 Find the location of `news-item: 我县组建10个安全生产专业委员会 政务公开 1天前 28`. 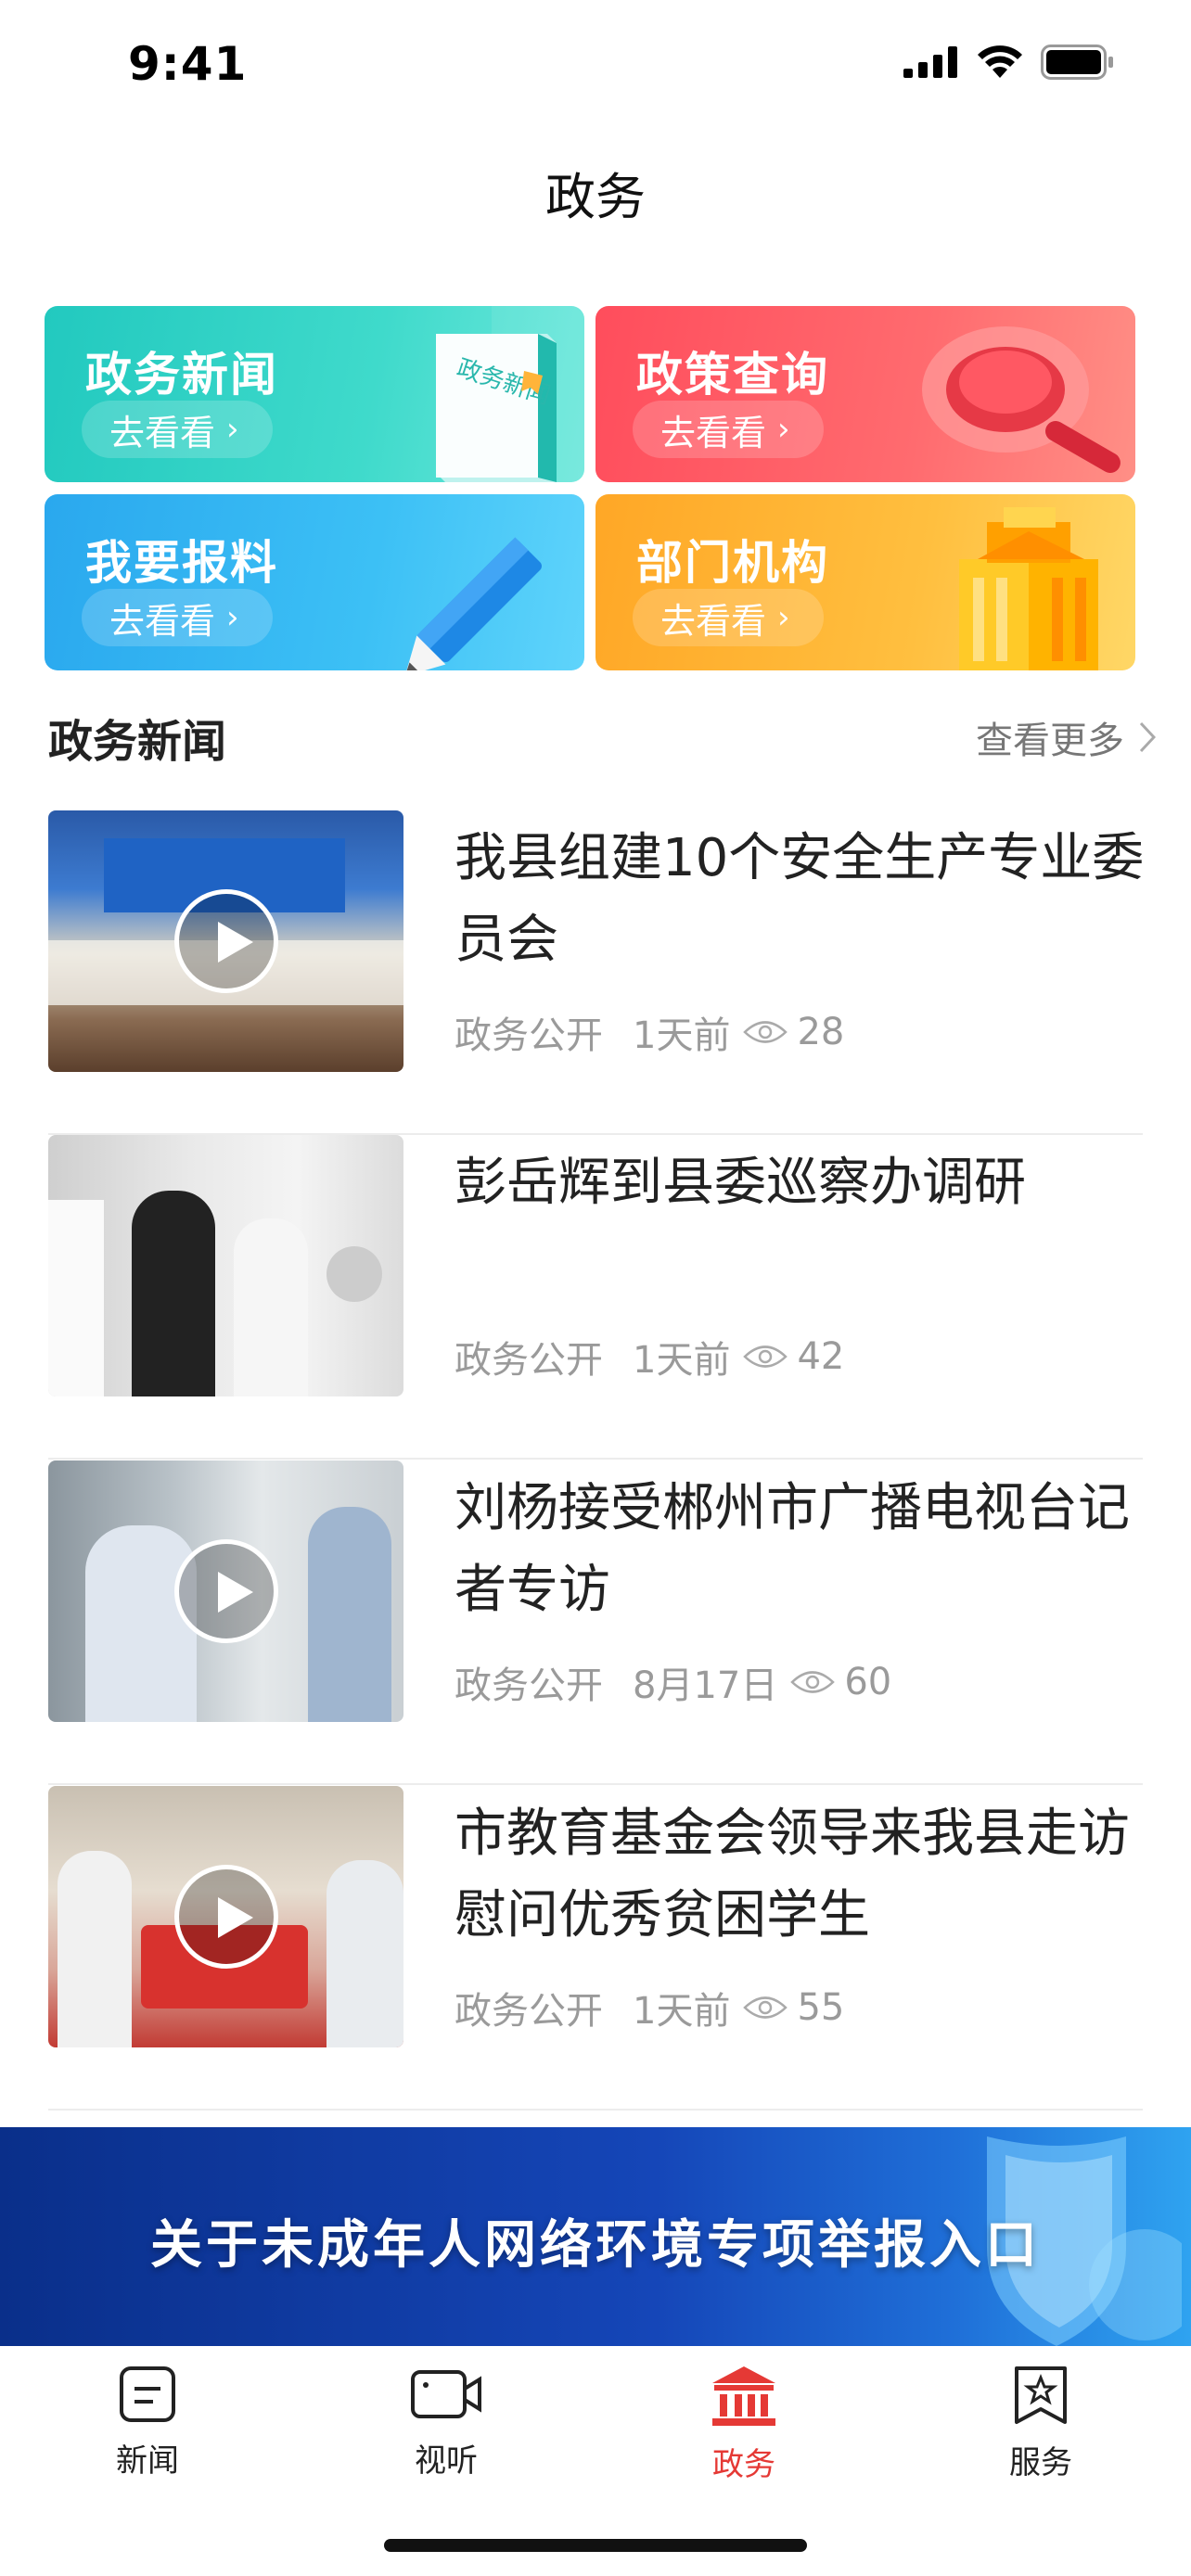

news-item: 我县组建10个安全生产专业委员会 政务公开 1天前 28 is located at coordinates (596, 972).